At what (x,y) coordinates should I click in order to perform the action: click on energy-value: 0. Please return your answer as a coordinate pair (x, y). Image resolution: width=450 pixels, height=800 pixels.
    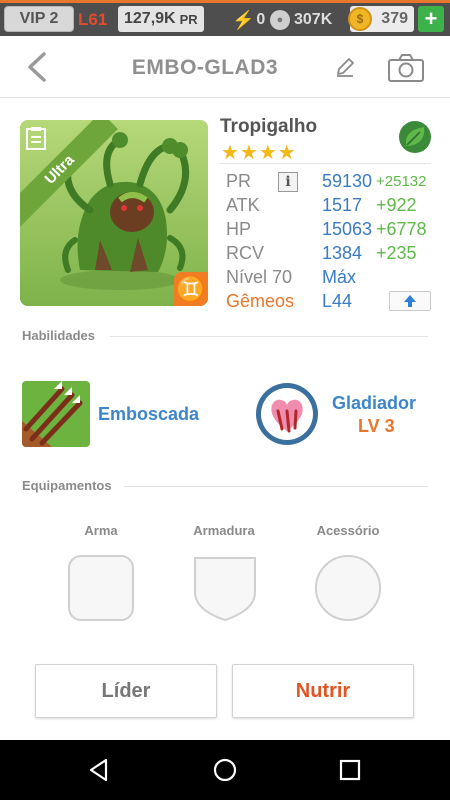
    Looking at the image, I should click on (261, 19).